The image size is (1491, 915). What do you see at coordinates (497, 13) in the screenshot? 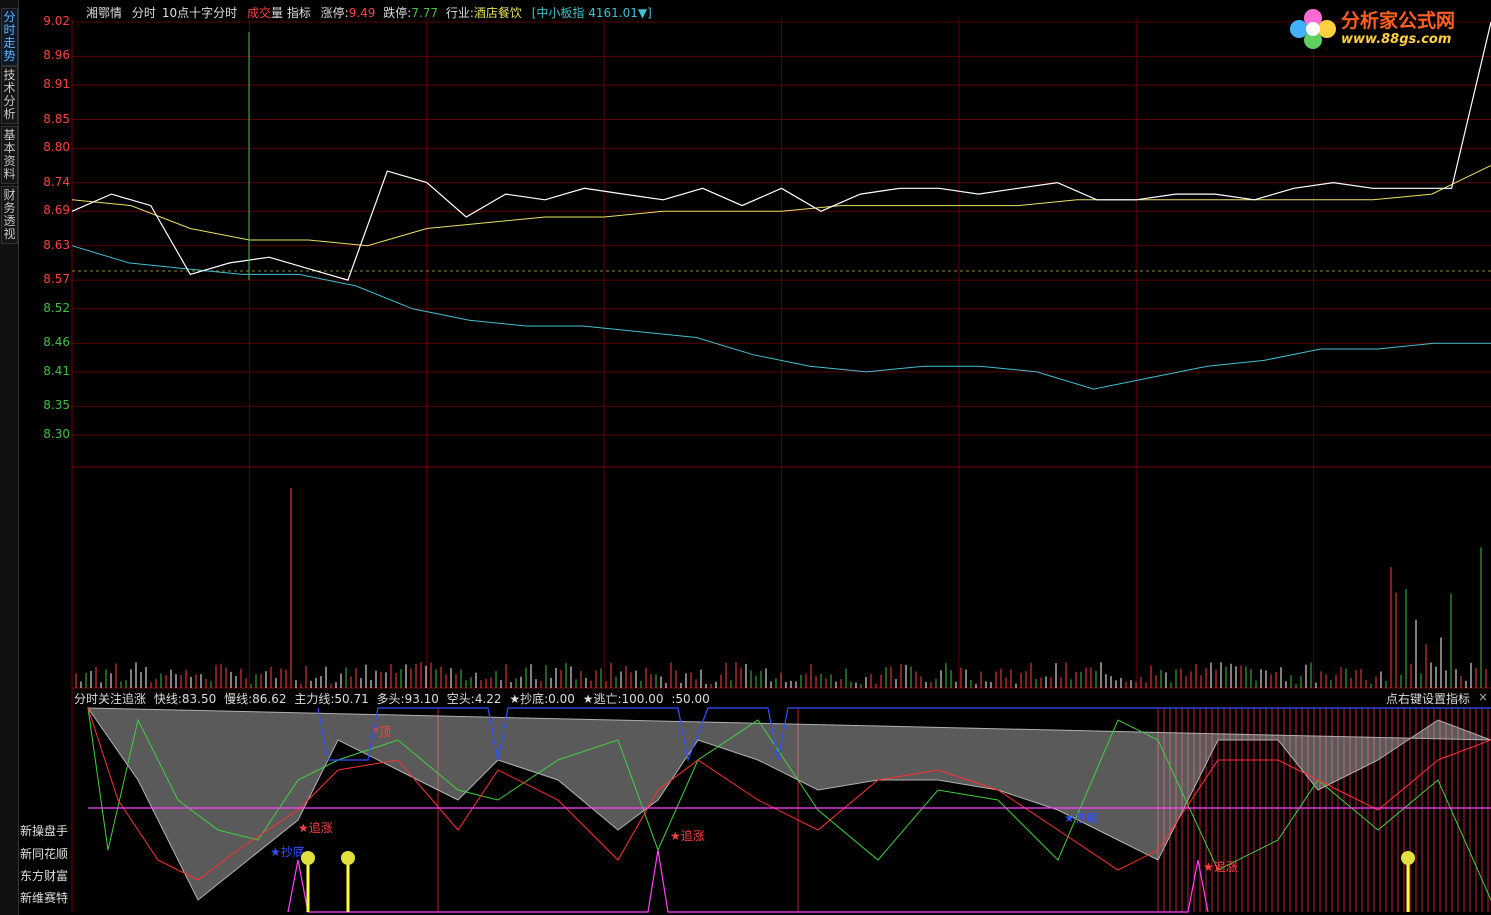
I see `industry-value: 酒店餐饮` at bounding box center [497, 13].